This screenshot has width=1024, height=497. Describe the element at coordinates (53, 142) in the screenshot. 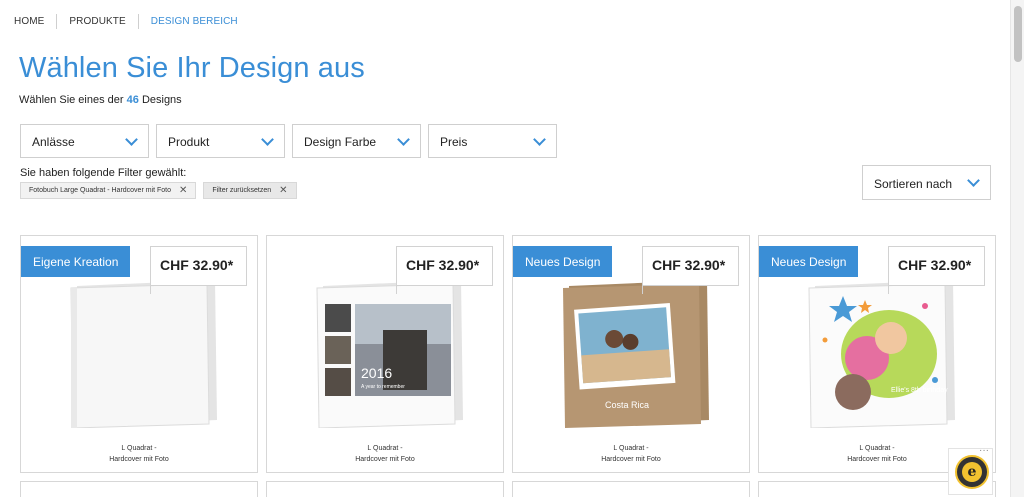

I see `dropdown-label: Anlässe` at that location.